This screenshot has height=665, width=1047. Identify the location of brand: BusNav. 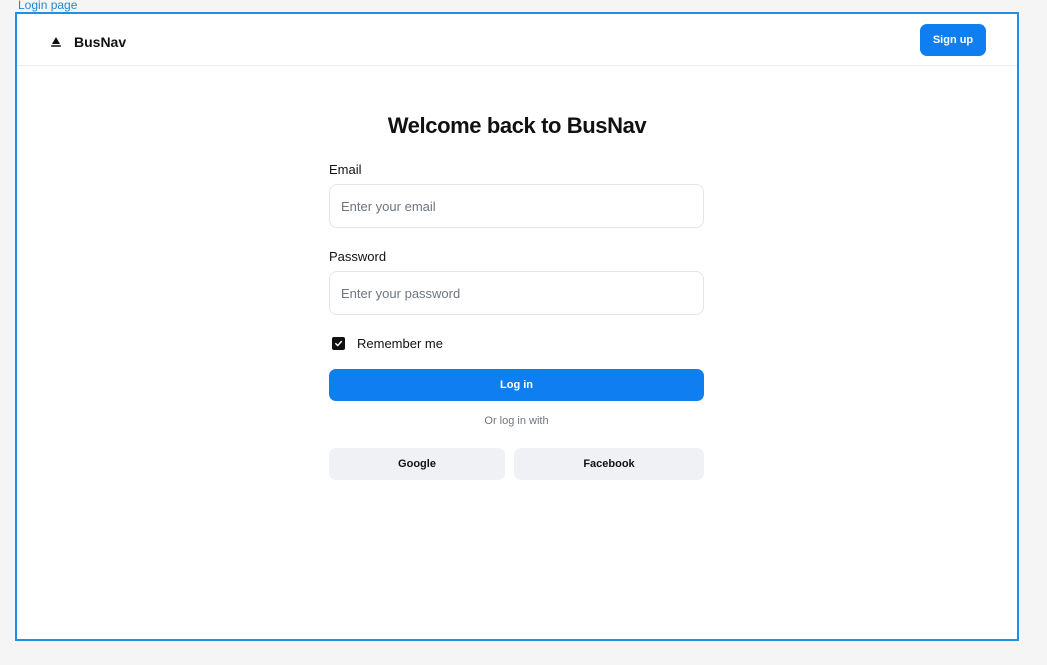
(88, 42).